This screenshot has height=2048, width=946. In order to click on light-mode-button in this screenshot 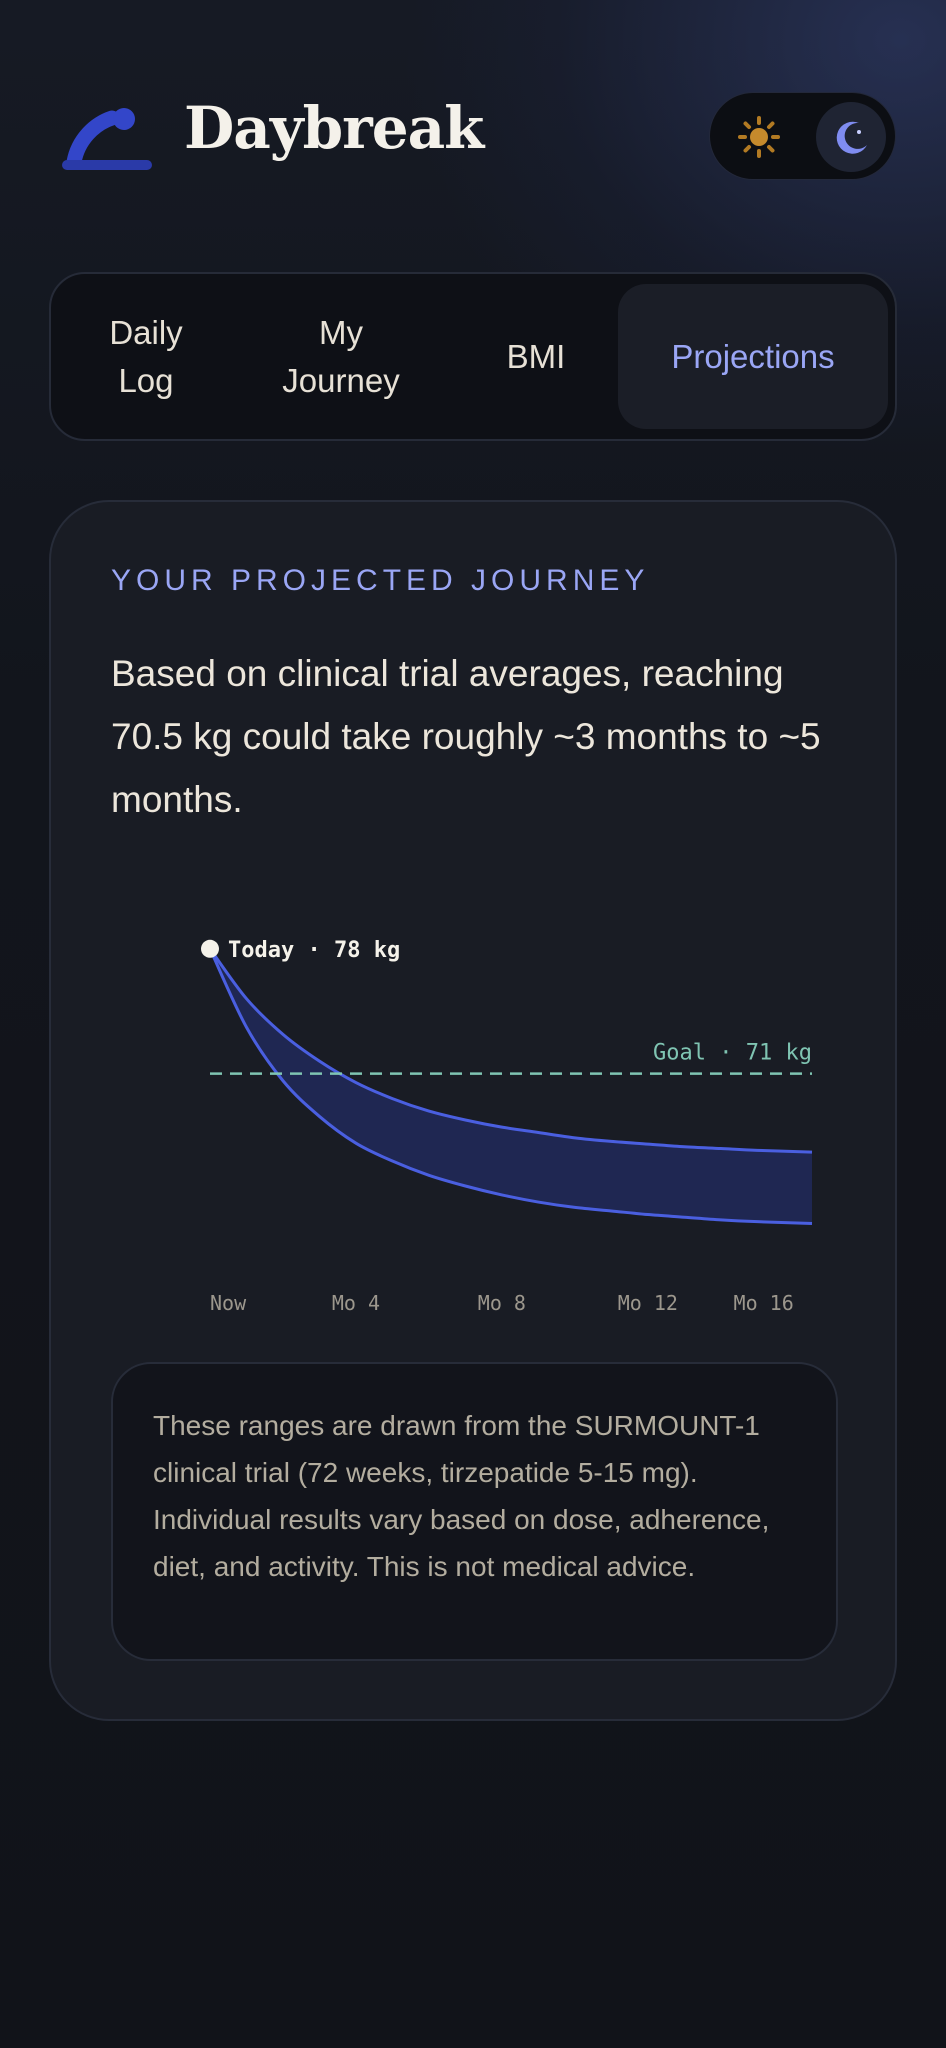, I will do `click(759, 137)`.